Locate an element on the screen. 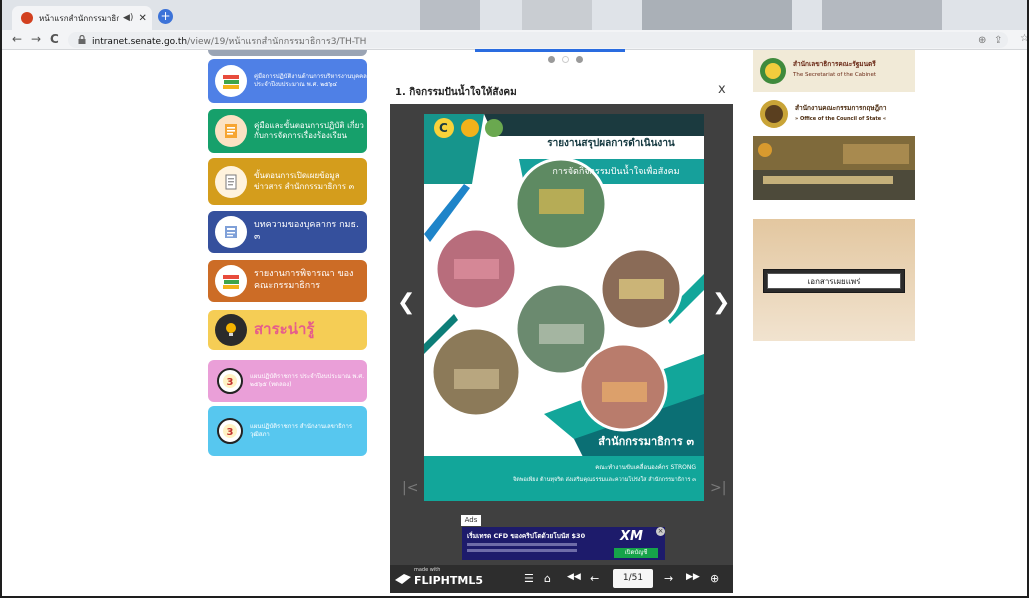  ad-close-icon: × is located at coordinates (660, 531).